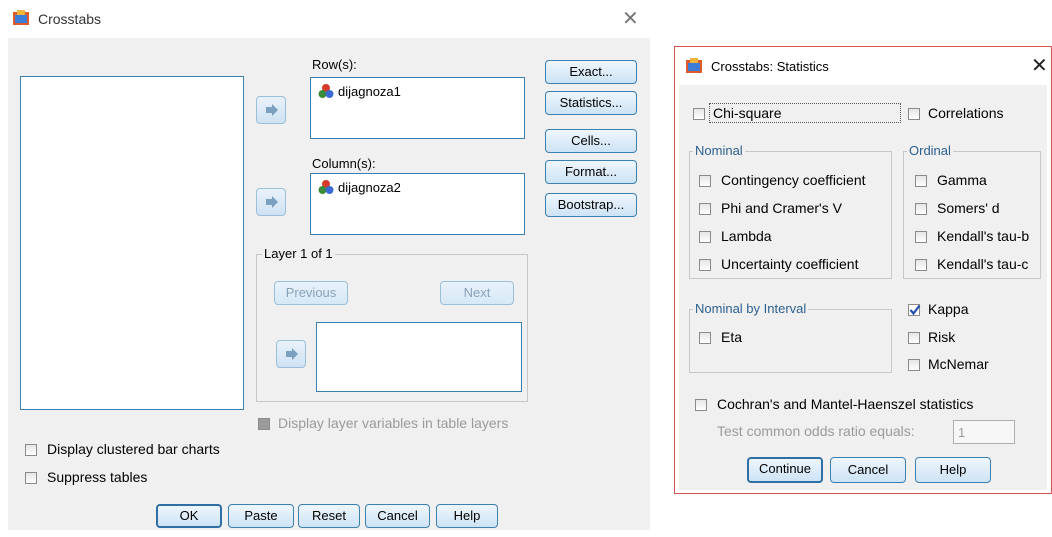 The image size is (1052, 537). Describe the element at coordinates (701, 405) in the screenshot. I see `cochran-checkbox` at that location.